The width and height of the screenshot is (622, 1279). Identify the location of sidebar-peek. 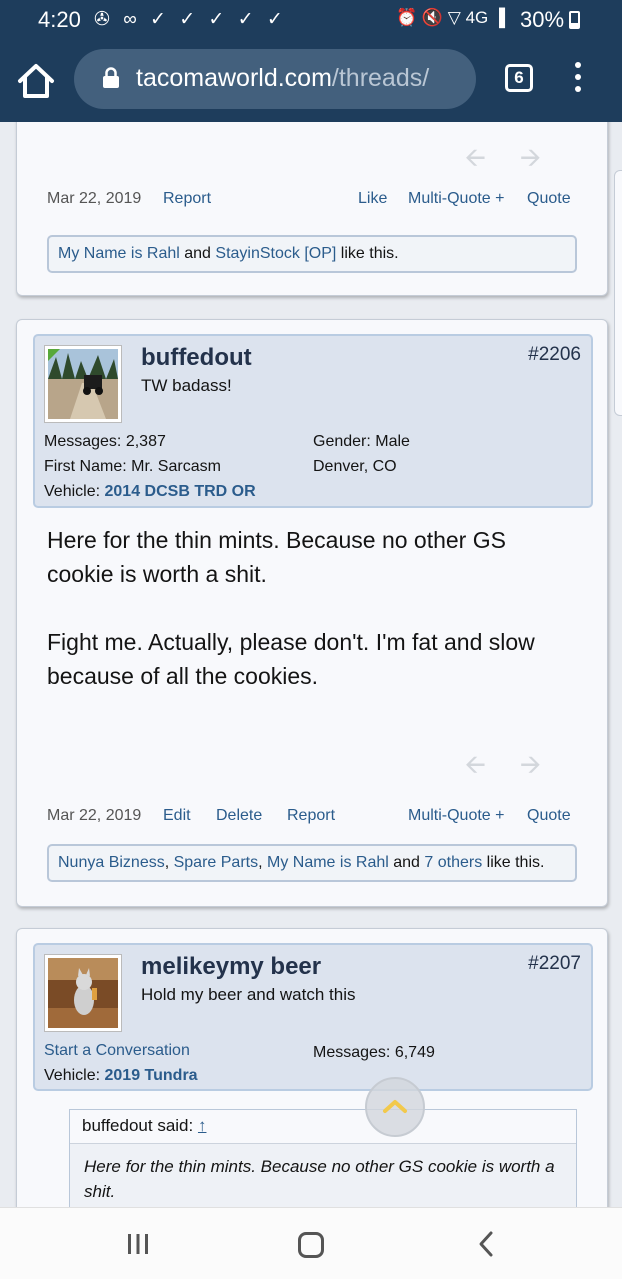
(618, 293).